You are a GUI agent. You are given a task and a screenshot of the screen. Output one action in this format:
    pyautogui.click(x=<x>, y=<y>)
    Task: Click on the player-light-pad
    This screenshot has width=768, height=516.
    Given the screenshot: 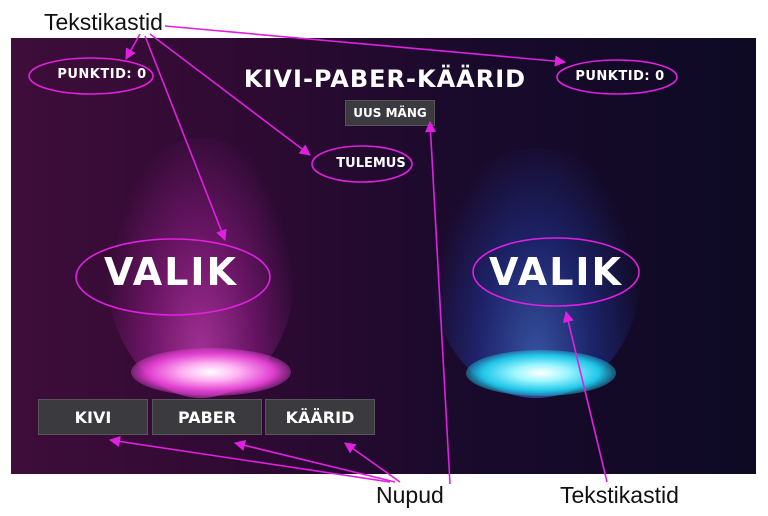 What is the action you would take?
    pyautogui.click(x=211, y=372)
    